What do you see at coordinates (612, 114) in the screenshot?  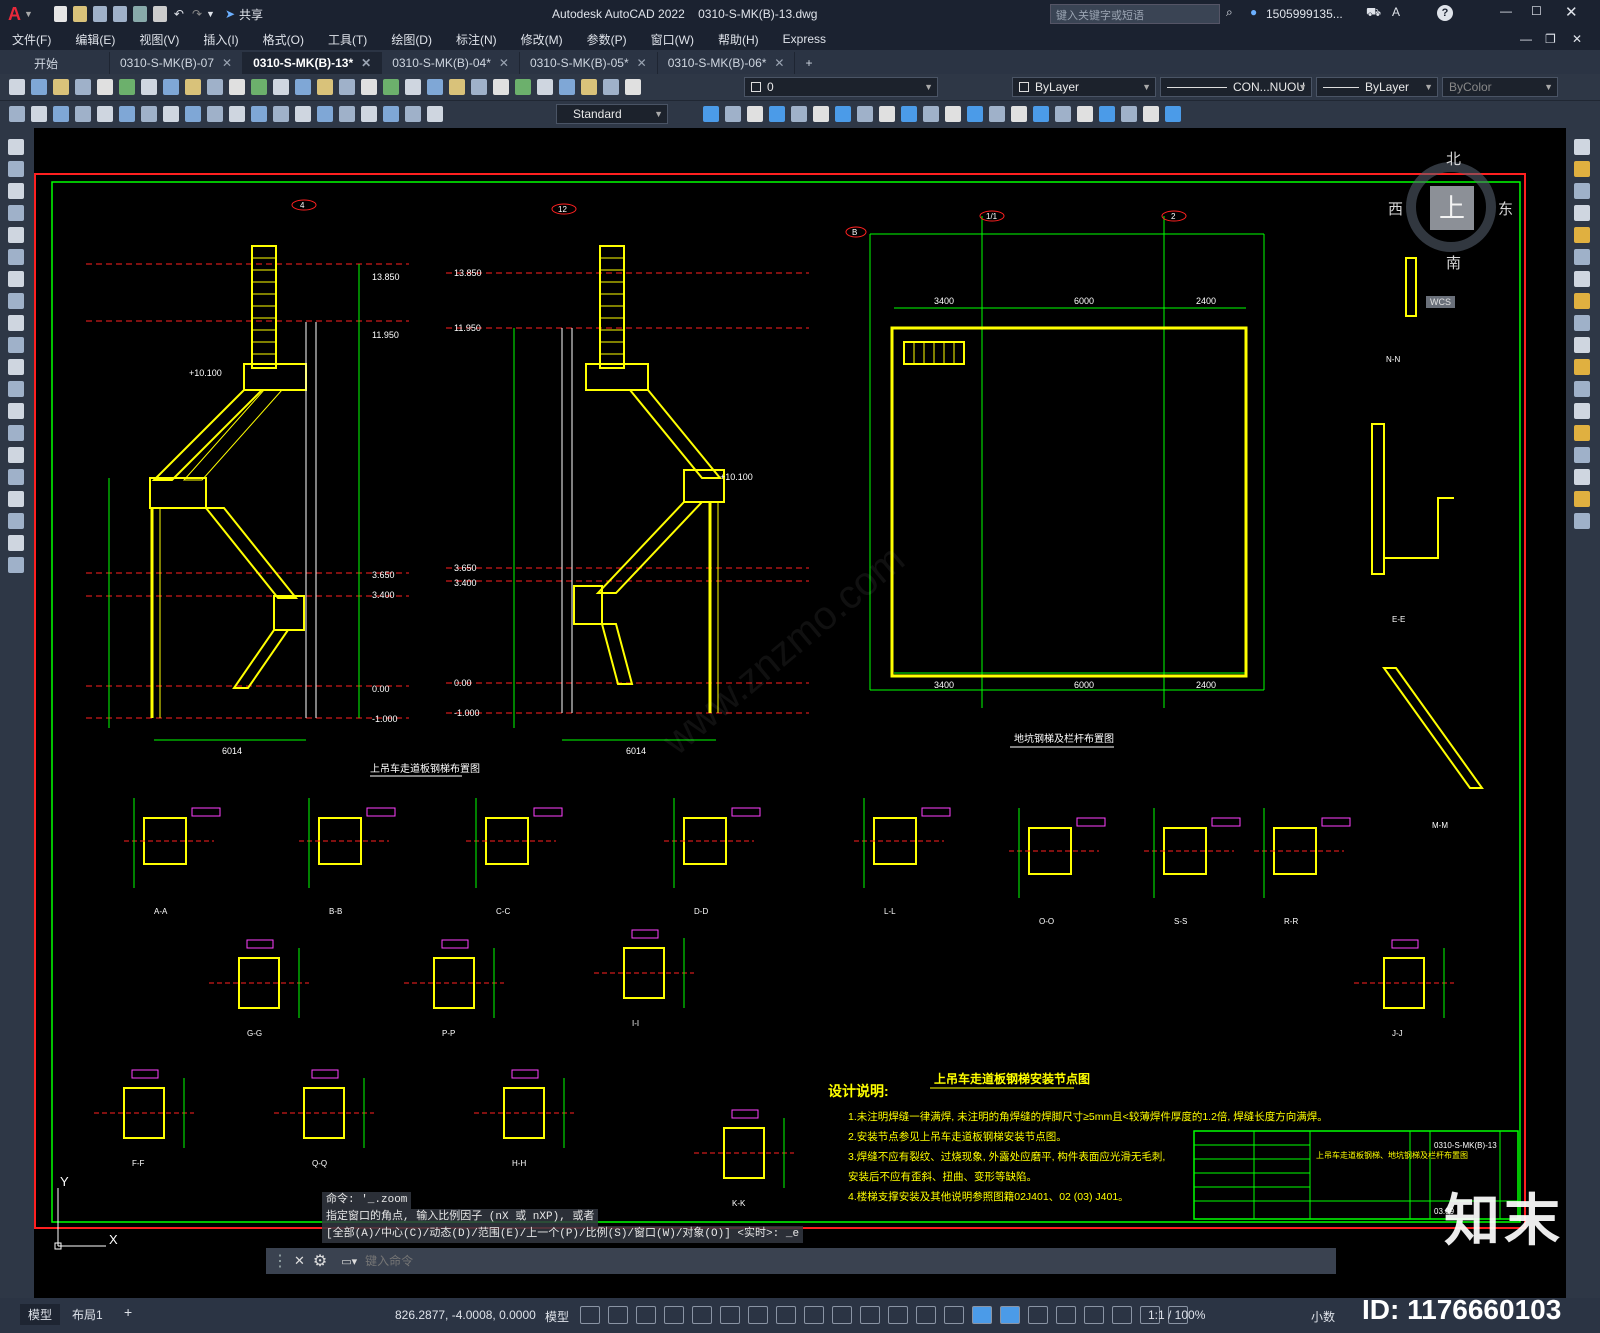 I see `text-style-dropdown: Standard ▼` at bounding box center [612, 114].